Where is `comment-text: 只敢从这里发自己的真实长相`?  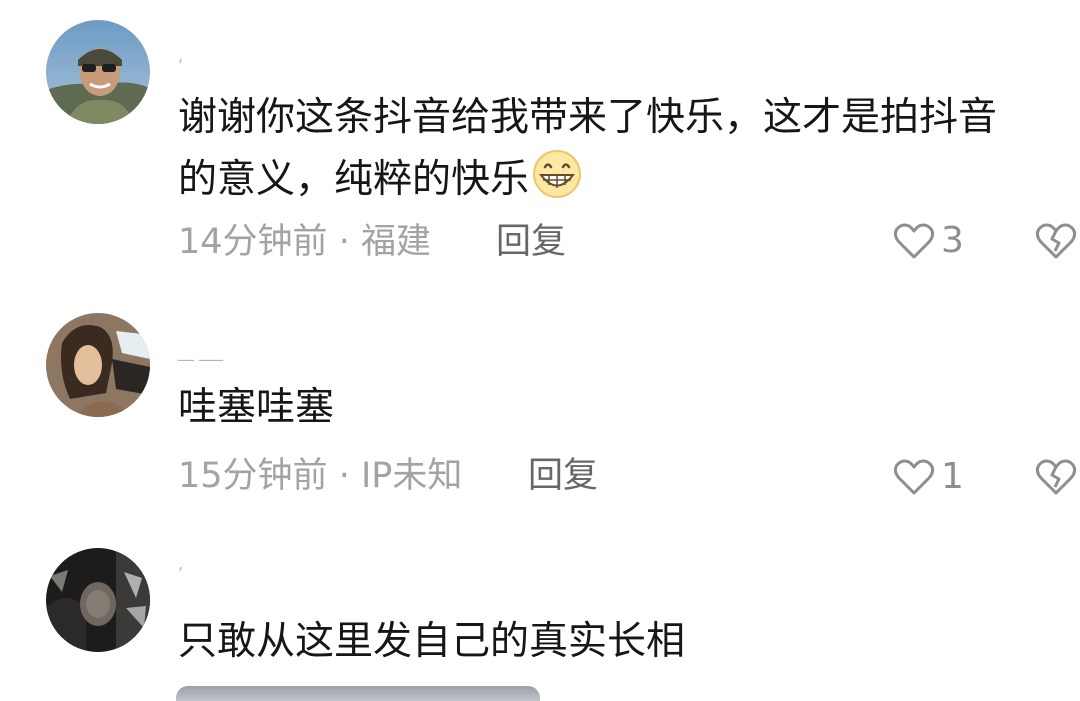 comment-text: 只敢从这里发自己的真实长相 is located at coordinates (629, 642).